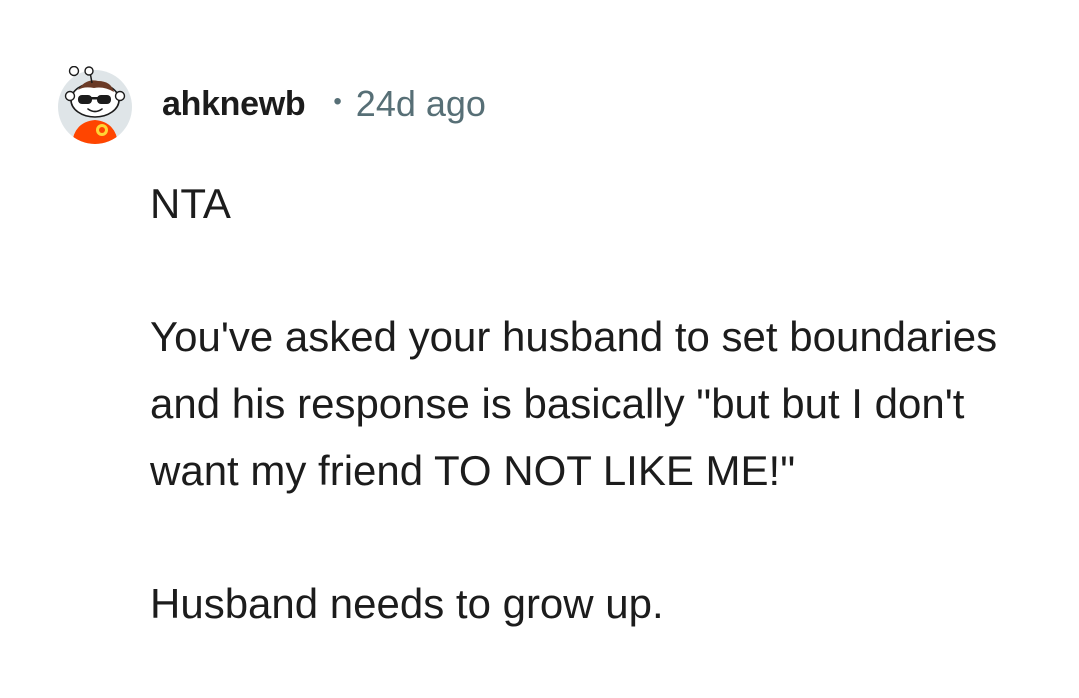 This screenshot has height=698, width=1079. I want to click on comment-paragraph: NTA, so click(190, 203).